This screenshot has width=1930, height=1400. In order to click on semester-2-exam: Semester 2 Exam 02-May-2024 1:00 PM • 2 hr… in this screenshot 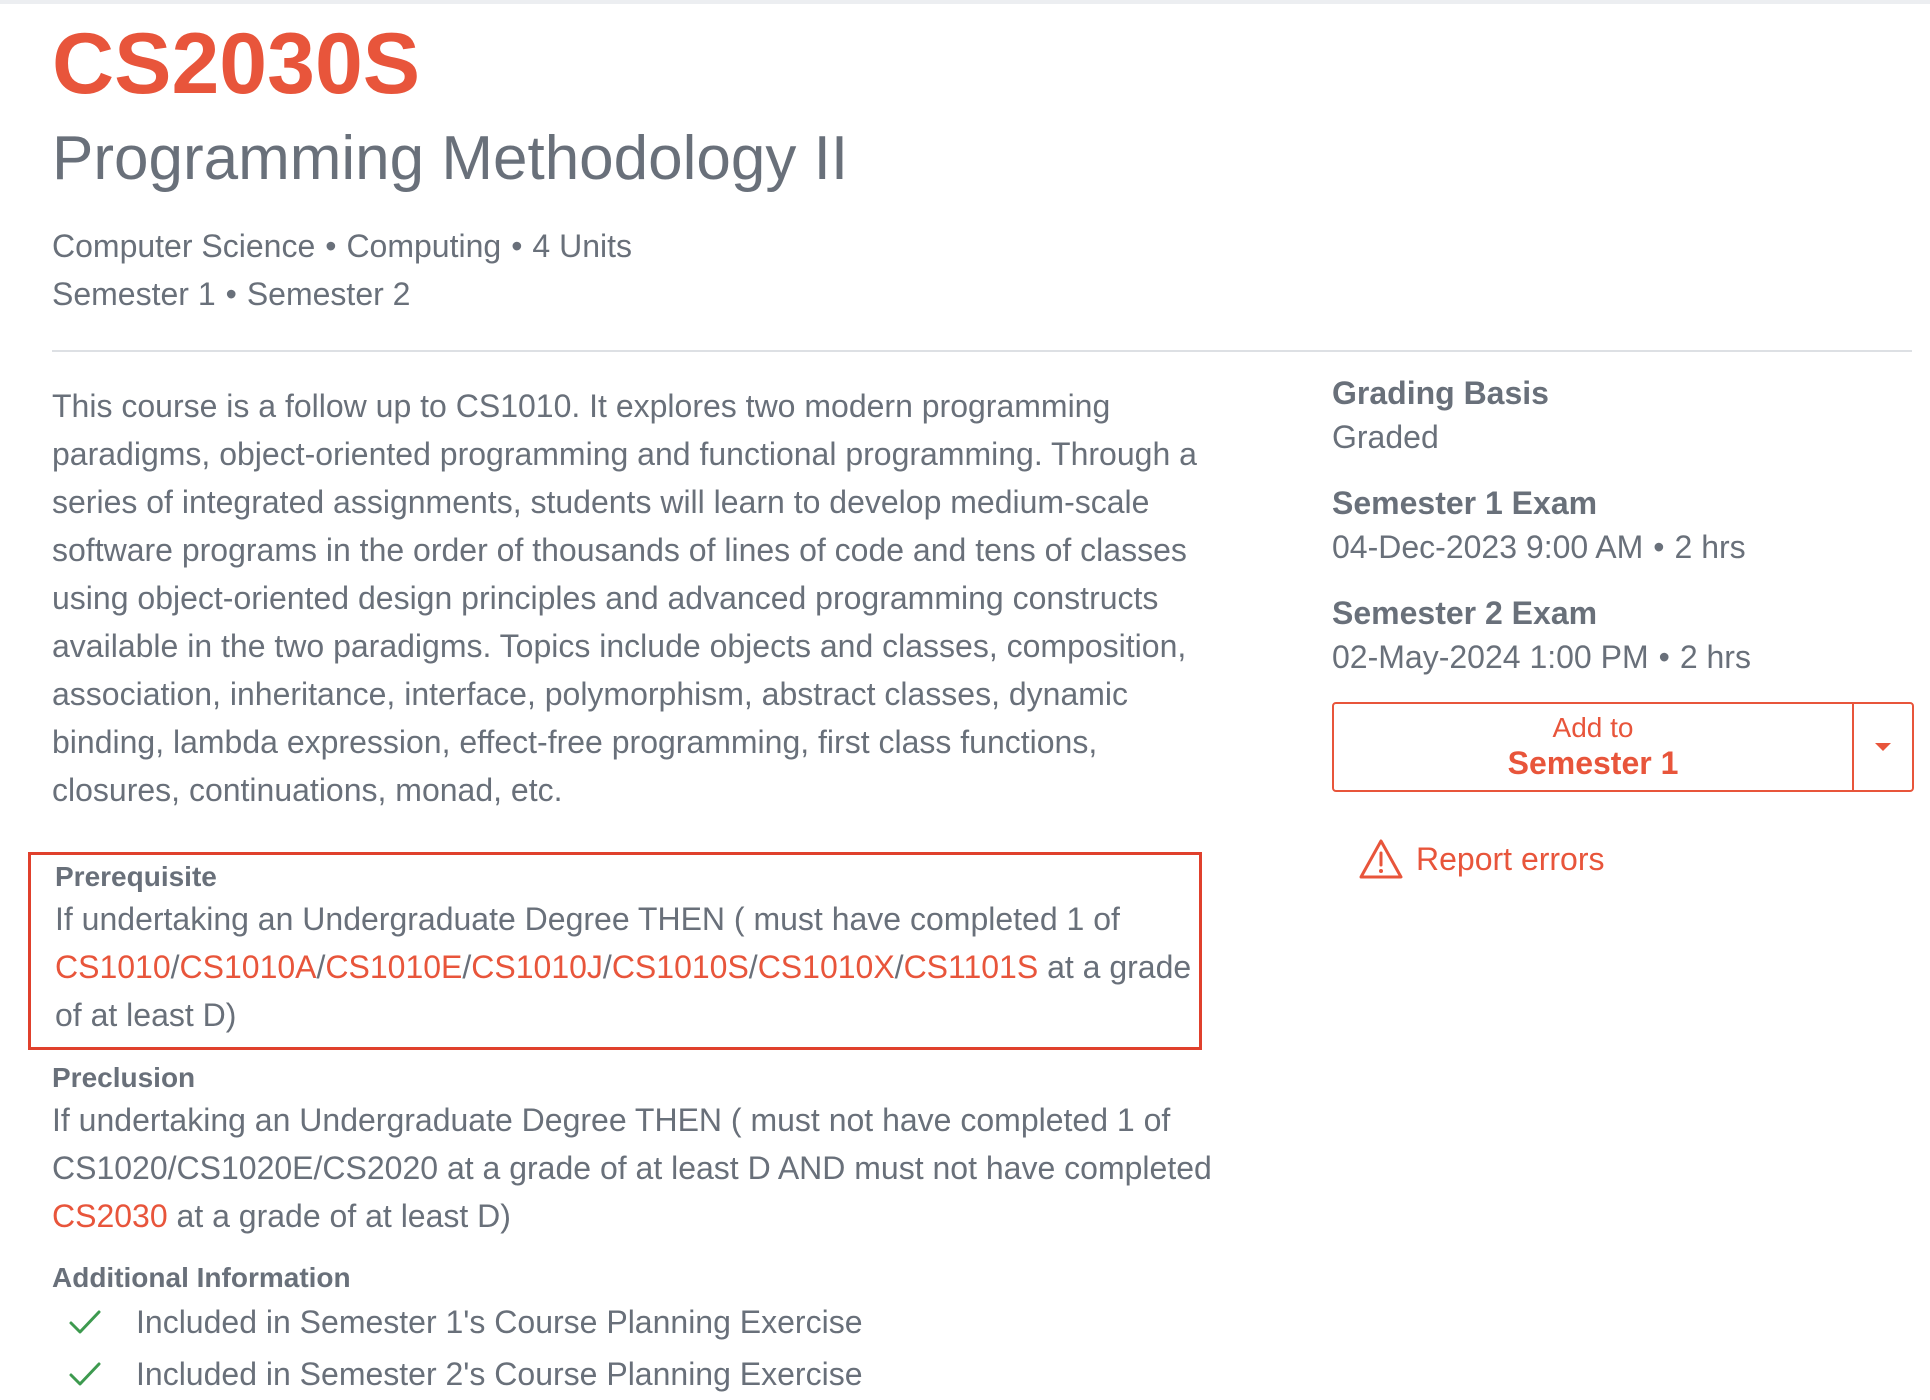, I will do `click(1622, 636)`.